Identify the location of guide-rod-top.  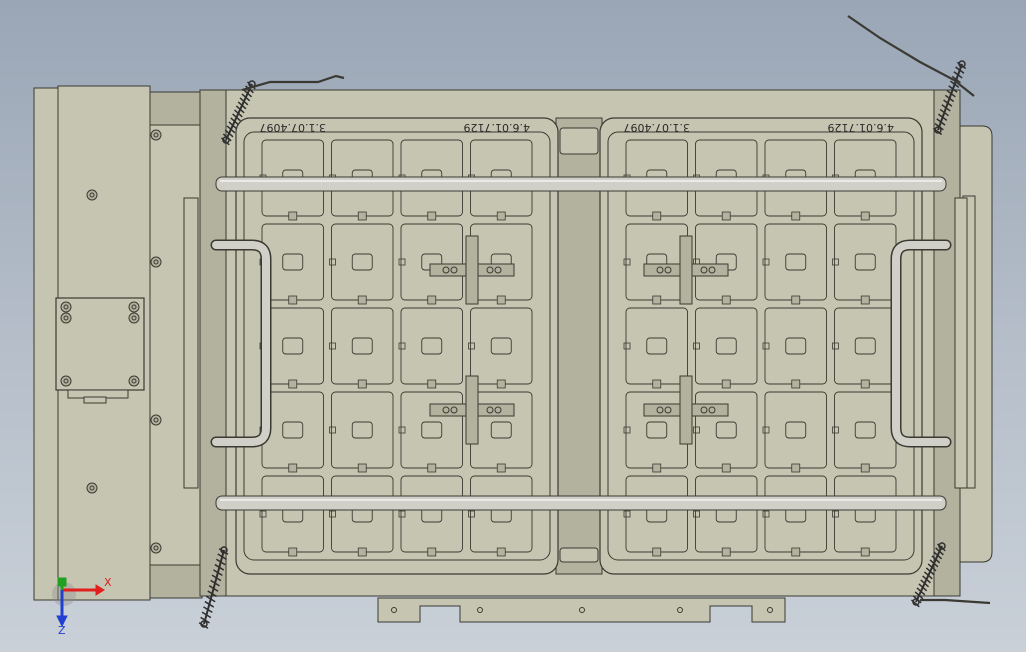
(581, 184).